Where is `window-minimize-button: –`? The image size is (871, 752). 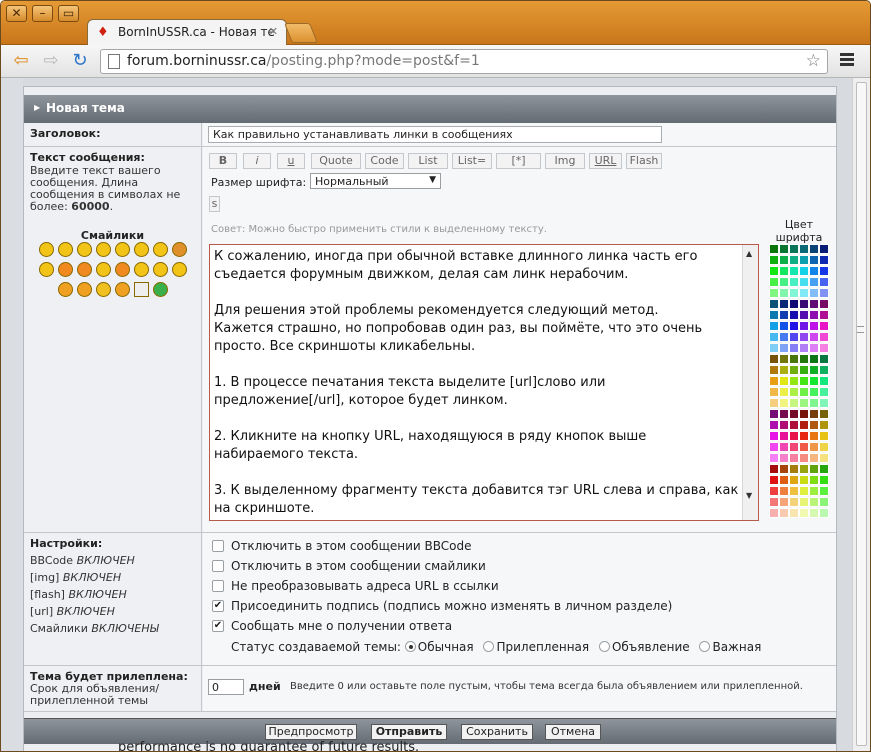 window-minimize-button: – is located at coordinates (42, 13).